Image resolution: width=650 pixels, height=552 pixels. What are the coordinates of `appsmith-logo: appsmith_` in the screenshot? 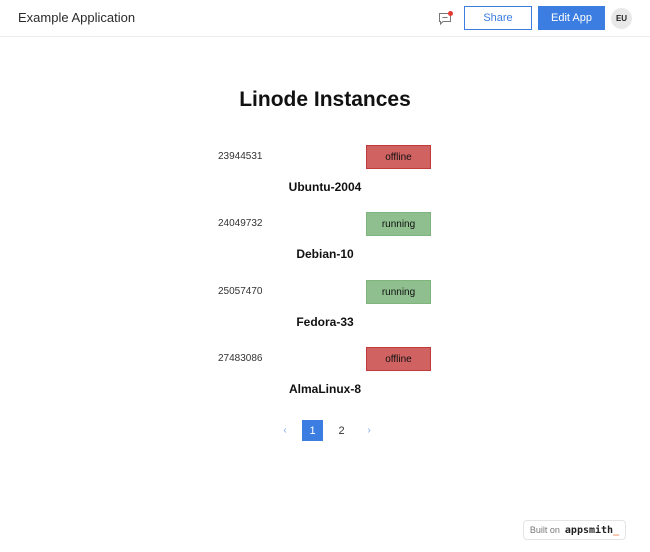 It's located at (592, 530).